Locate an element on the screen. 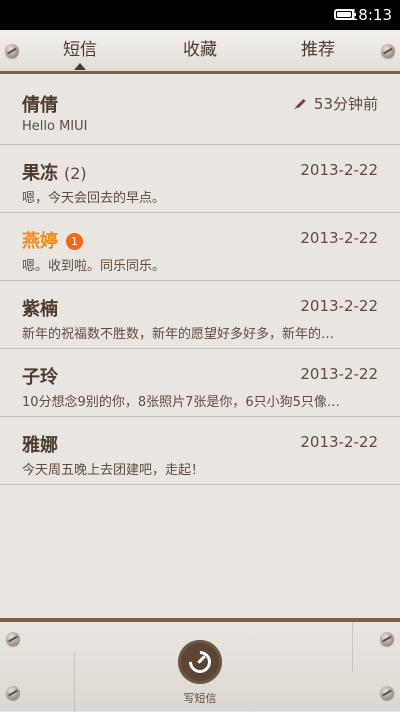 This screenshot has height=712, width=400. tab-label: 推荐 is located at coordinates (318, 50).